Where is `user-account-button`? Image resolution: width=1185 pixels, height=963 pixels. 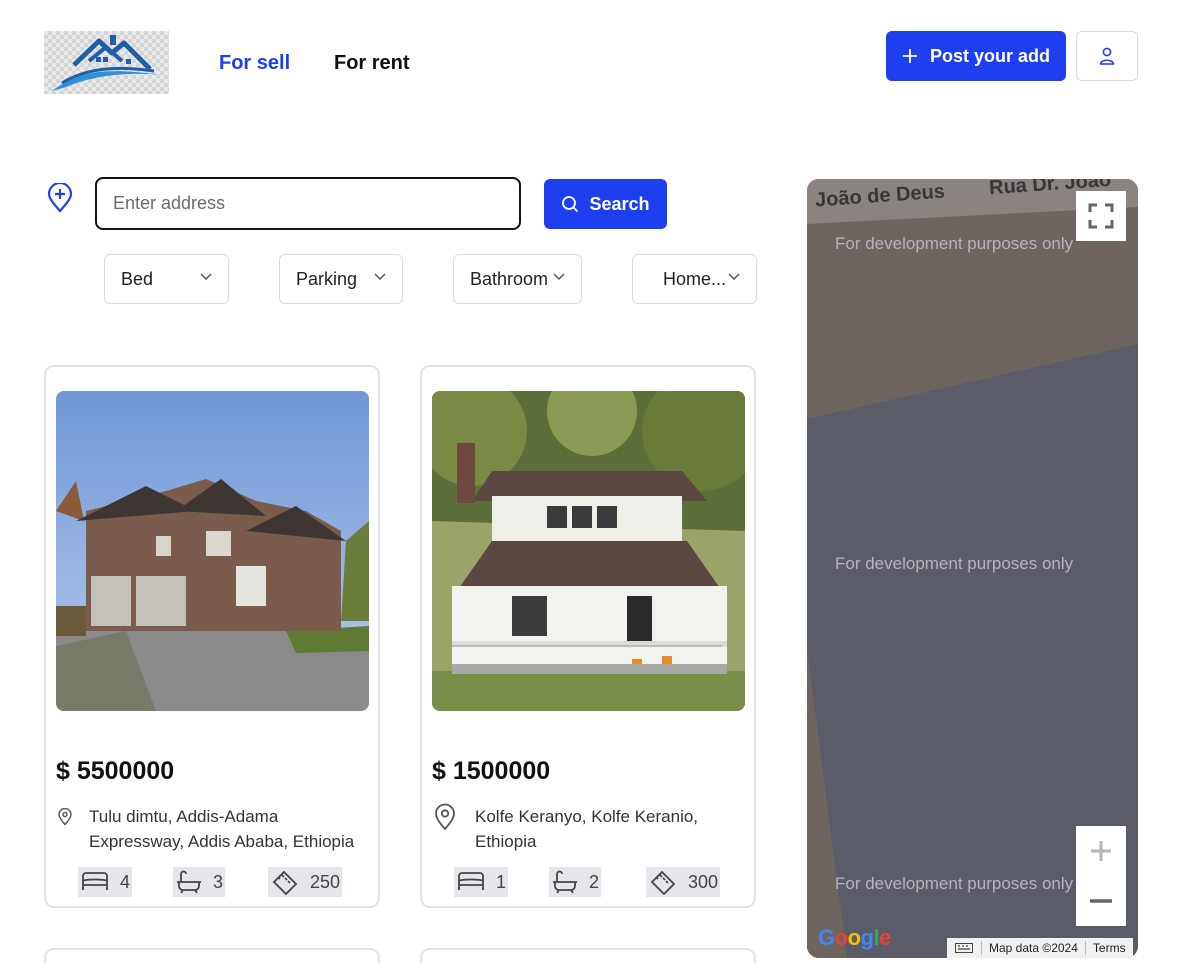
user-account-button is located at coordinates (1107, 56).